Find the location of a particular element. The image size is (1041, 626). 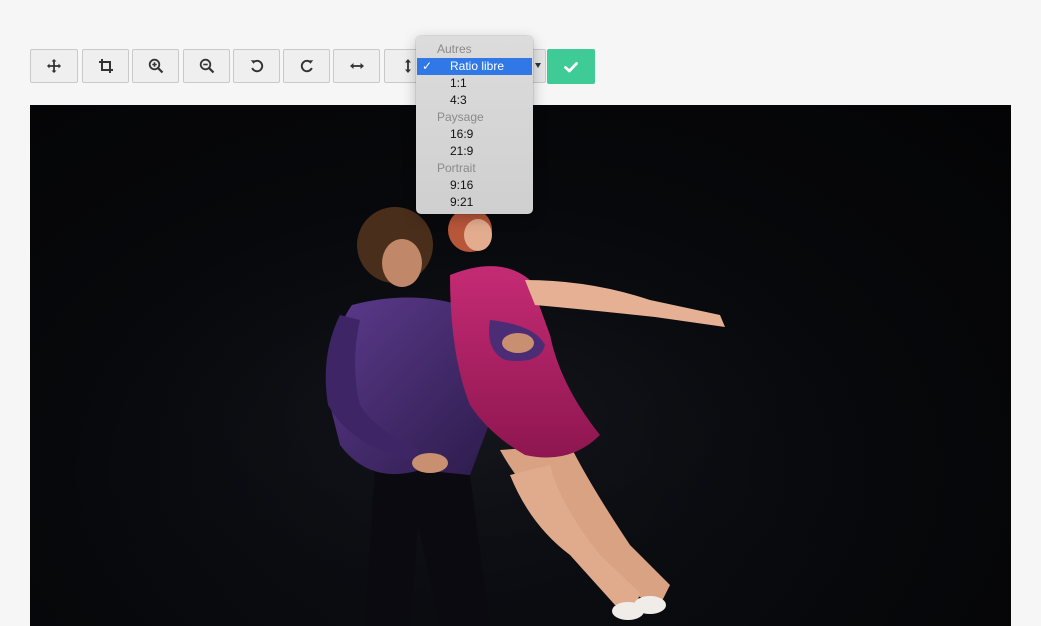

option-1-1: 1:1 is located at coordinates (474, 83).